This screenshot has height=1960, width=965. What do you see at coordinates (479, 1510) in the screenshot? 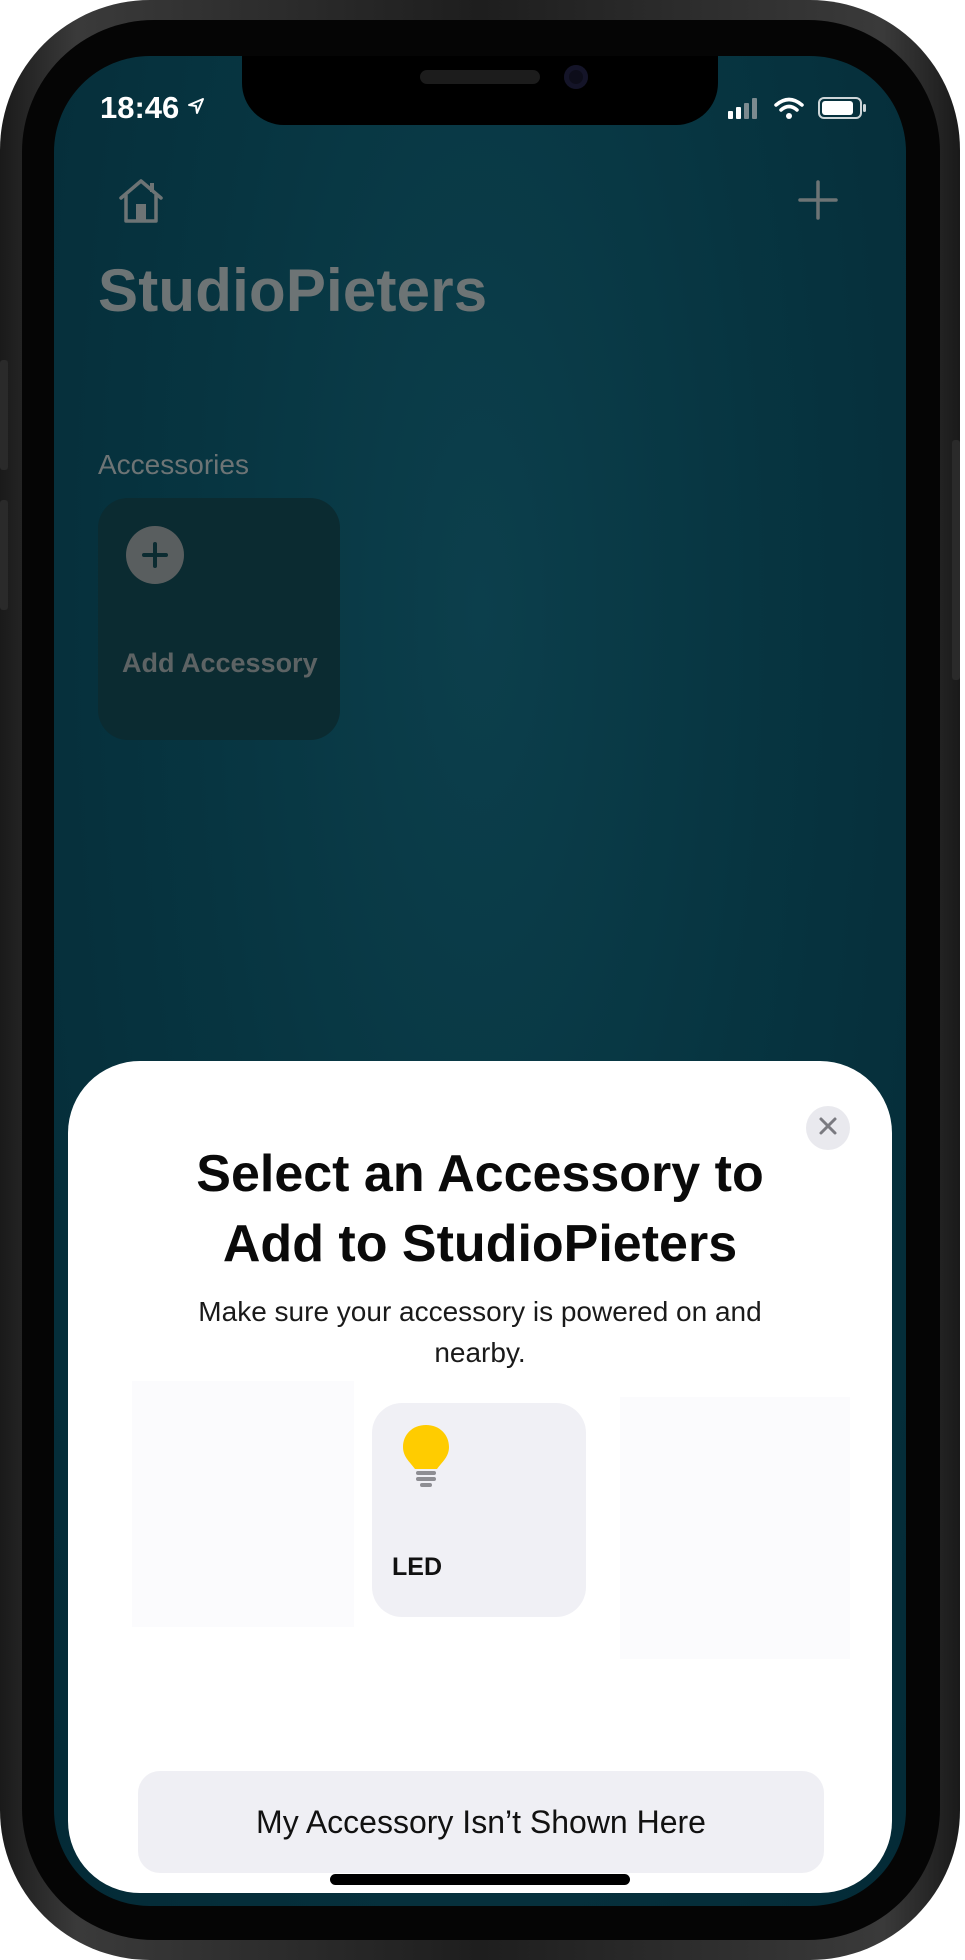
I see `accessory-tile-led: LED` at bounding box center [479, 1510].